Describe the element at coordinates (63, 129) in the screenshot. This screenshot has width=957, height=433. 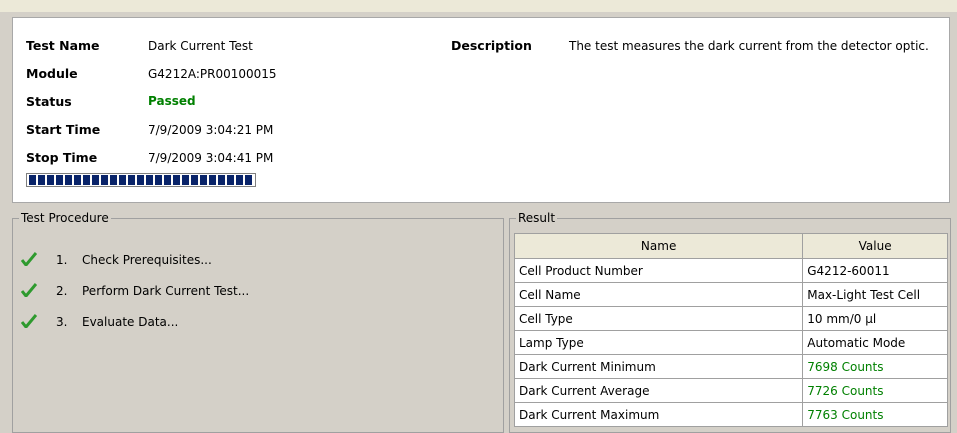
I see `start-time-label: Start Time` at that location.